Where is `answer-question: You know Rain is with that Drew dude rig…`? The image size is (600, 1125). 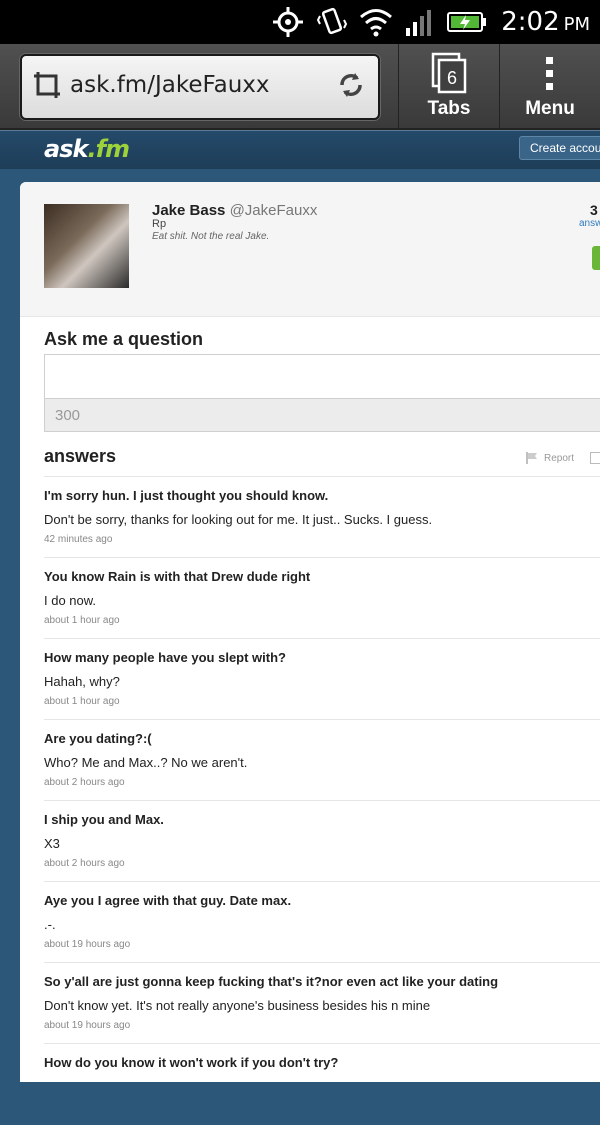 answer-question: You know Rain is with that Drew dude rig… is located at coordinates (177, 576).